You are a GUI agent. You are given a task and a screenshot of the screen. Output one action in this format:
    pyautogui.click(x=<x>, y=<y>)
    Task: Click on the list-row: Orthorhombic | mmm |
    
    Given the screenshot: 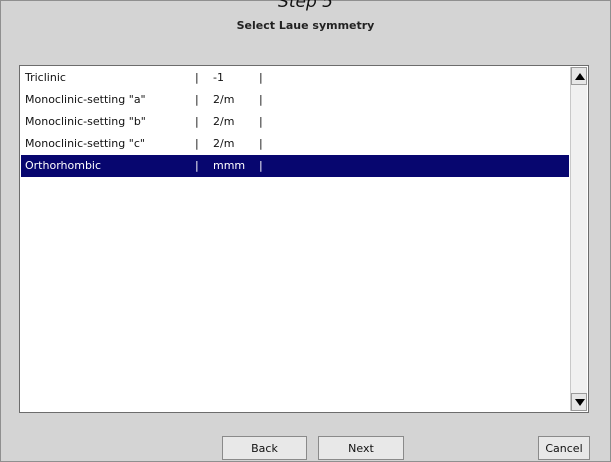 What is the action you would take?
    pyautogui.click(x=295, y=166)
    